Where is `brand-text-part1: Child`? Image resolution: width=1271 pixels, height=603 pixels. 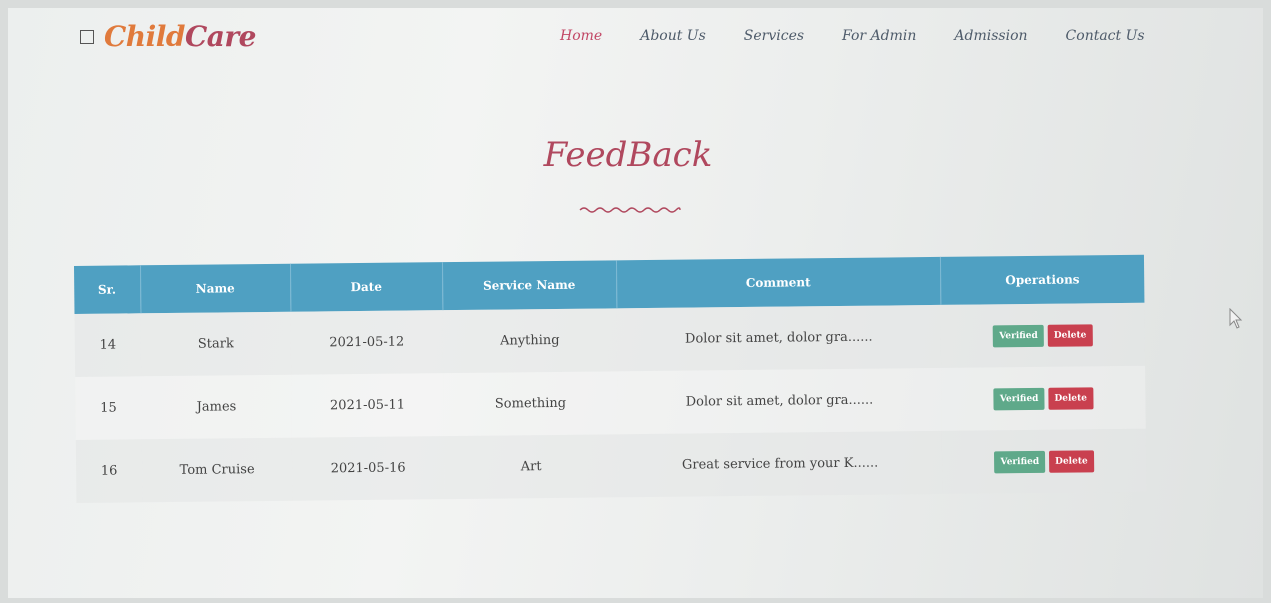
brand-text-part1: Child is located at coordinates (145, 36).